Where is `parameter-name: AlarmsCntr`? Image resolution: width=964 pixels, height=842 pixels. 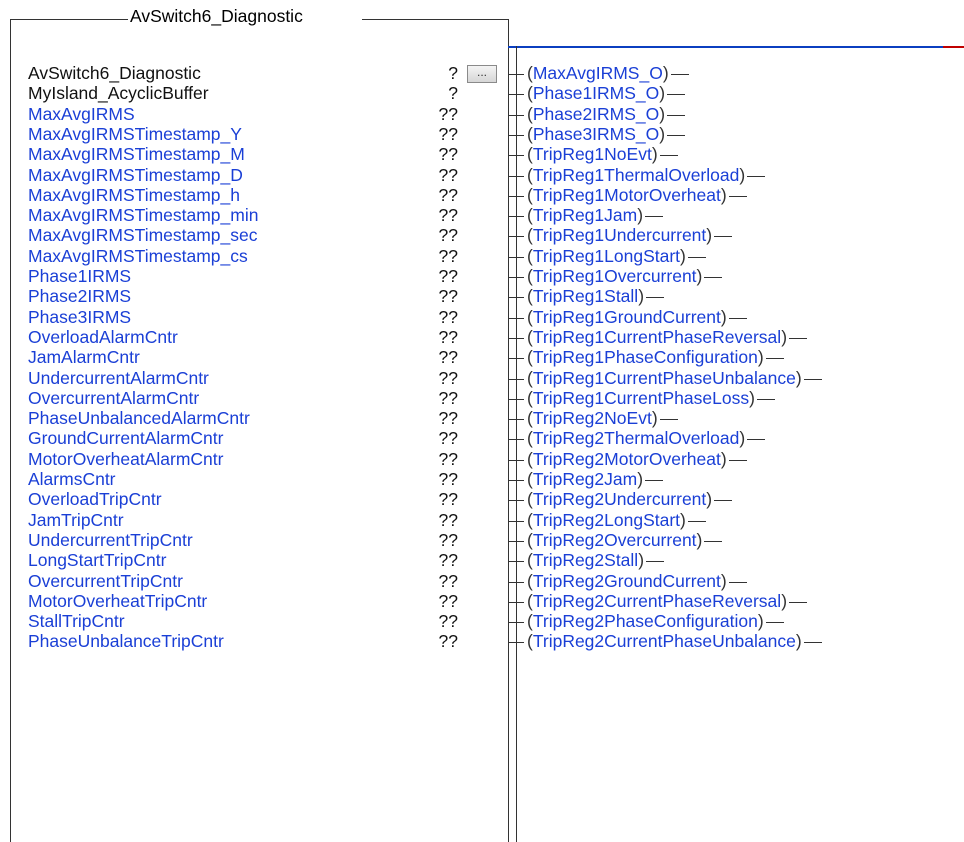
parameter-name: AlarmsCntr is located at coordinates (72, 479).